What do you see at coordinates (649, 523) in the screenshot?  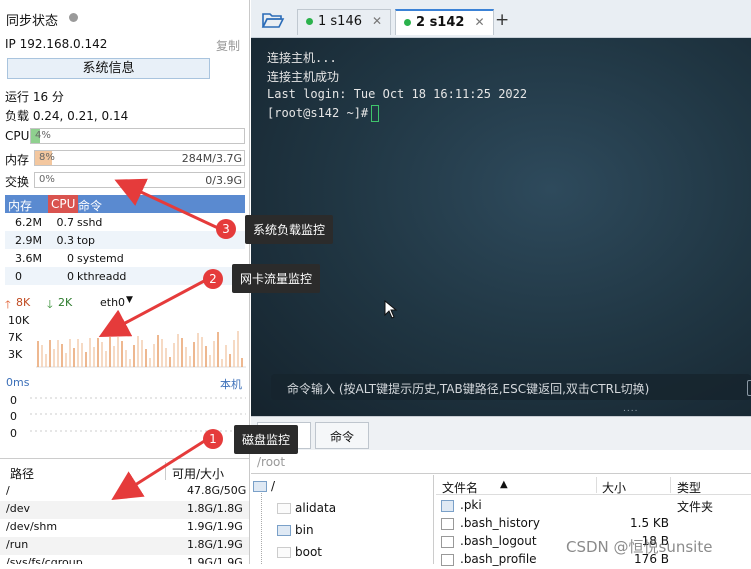 I see `file-size: 1.5 KB` at bounding box center [649, 523].